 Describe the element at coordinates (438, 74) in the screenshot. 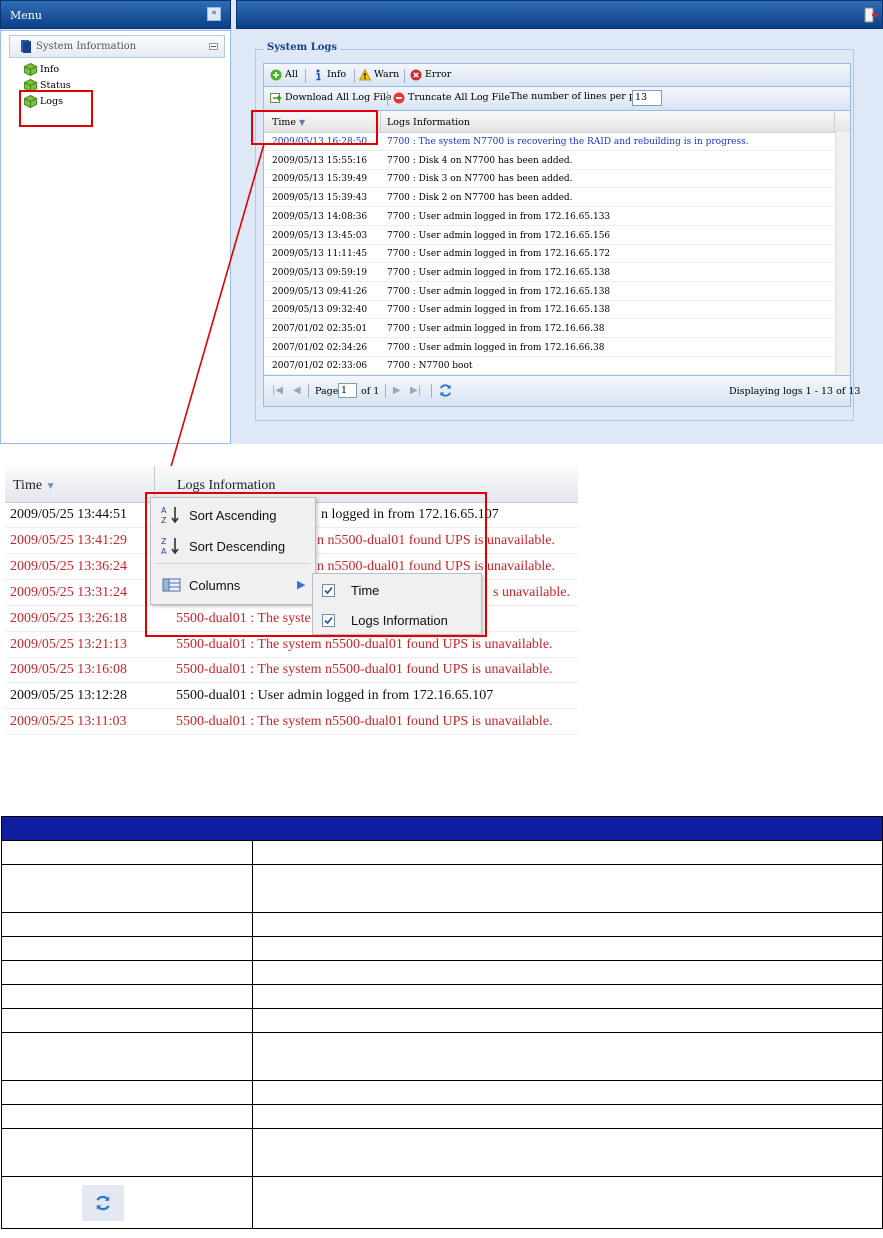

I see `filter-error-label: Error` at that location.